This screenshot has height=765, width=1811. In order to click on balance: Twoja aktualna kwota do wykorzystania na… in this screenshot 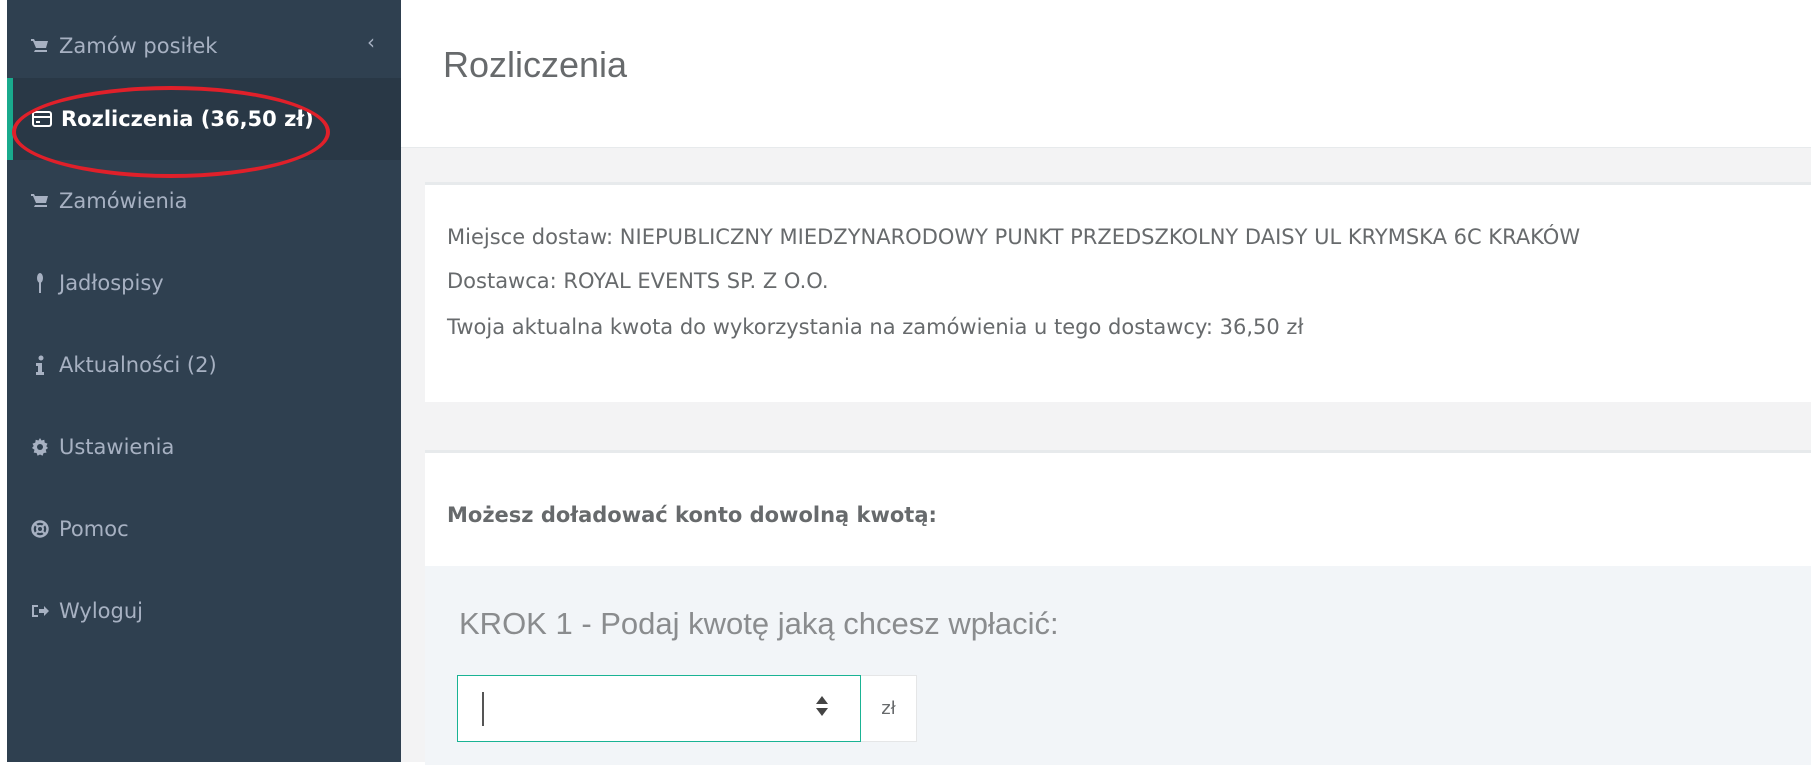, I will do `click(875, 327)`.